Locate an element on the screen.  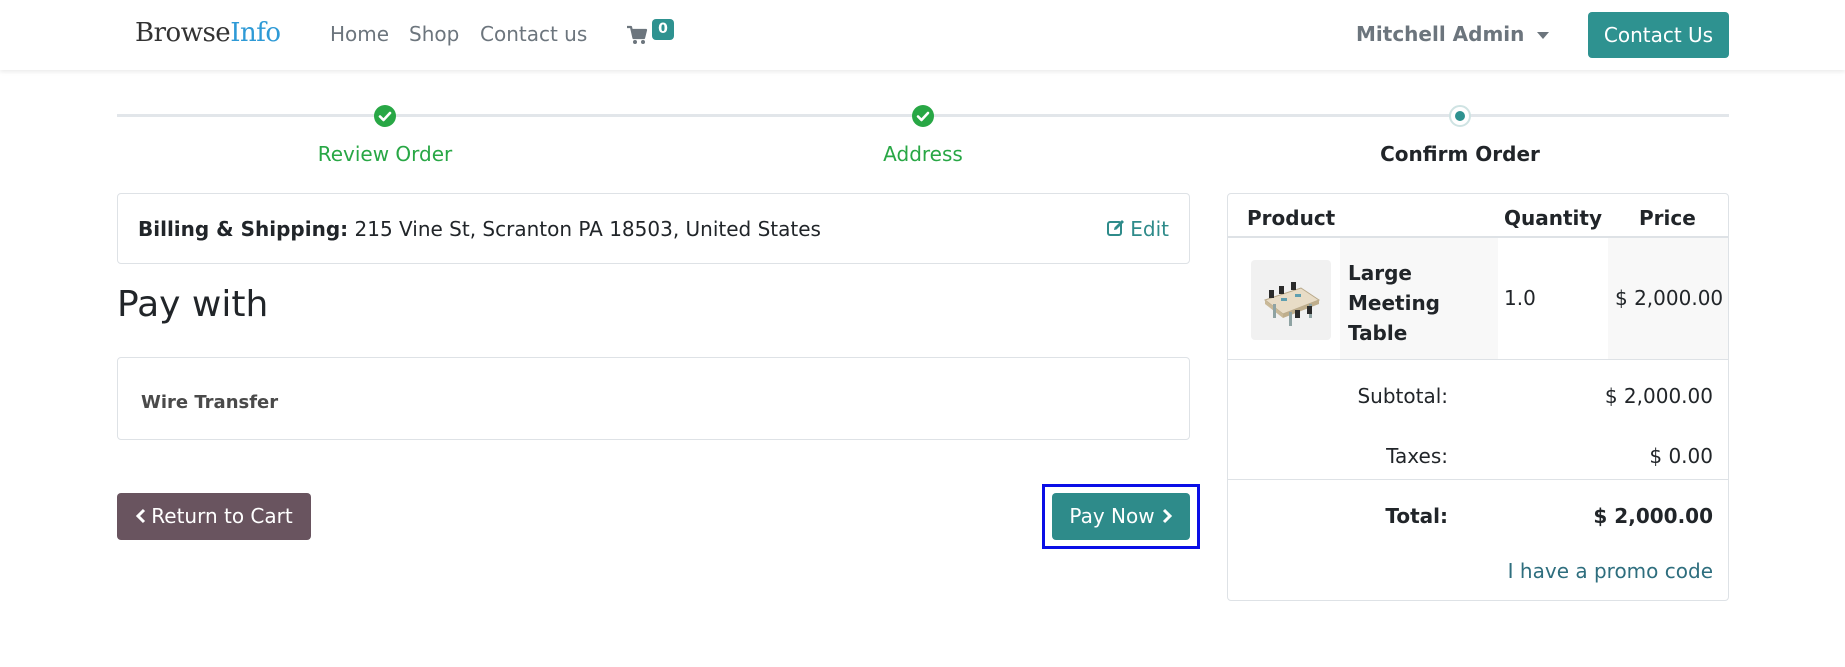
nav-shop: Shop is located at coordinates (434, 34).